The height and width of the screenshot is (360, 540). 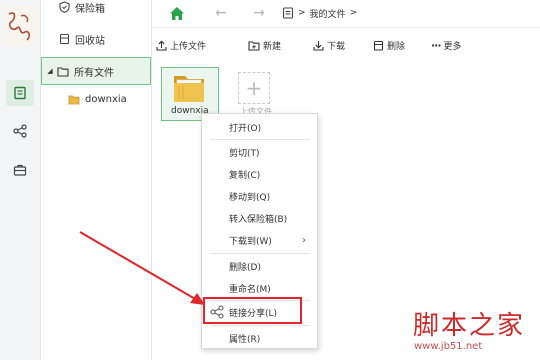 What do you see at coordinates (106, 99) in the screenshot?
I see `tree-item-label: downxia` at bounding box center [106, 99].